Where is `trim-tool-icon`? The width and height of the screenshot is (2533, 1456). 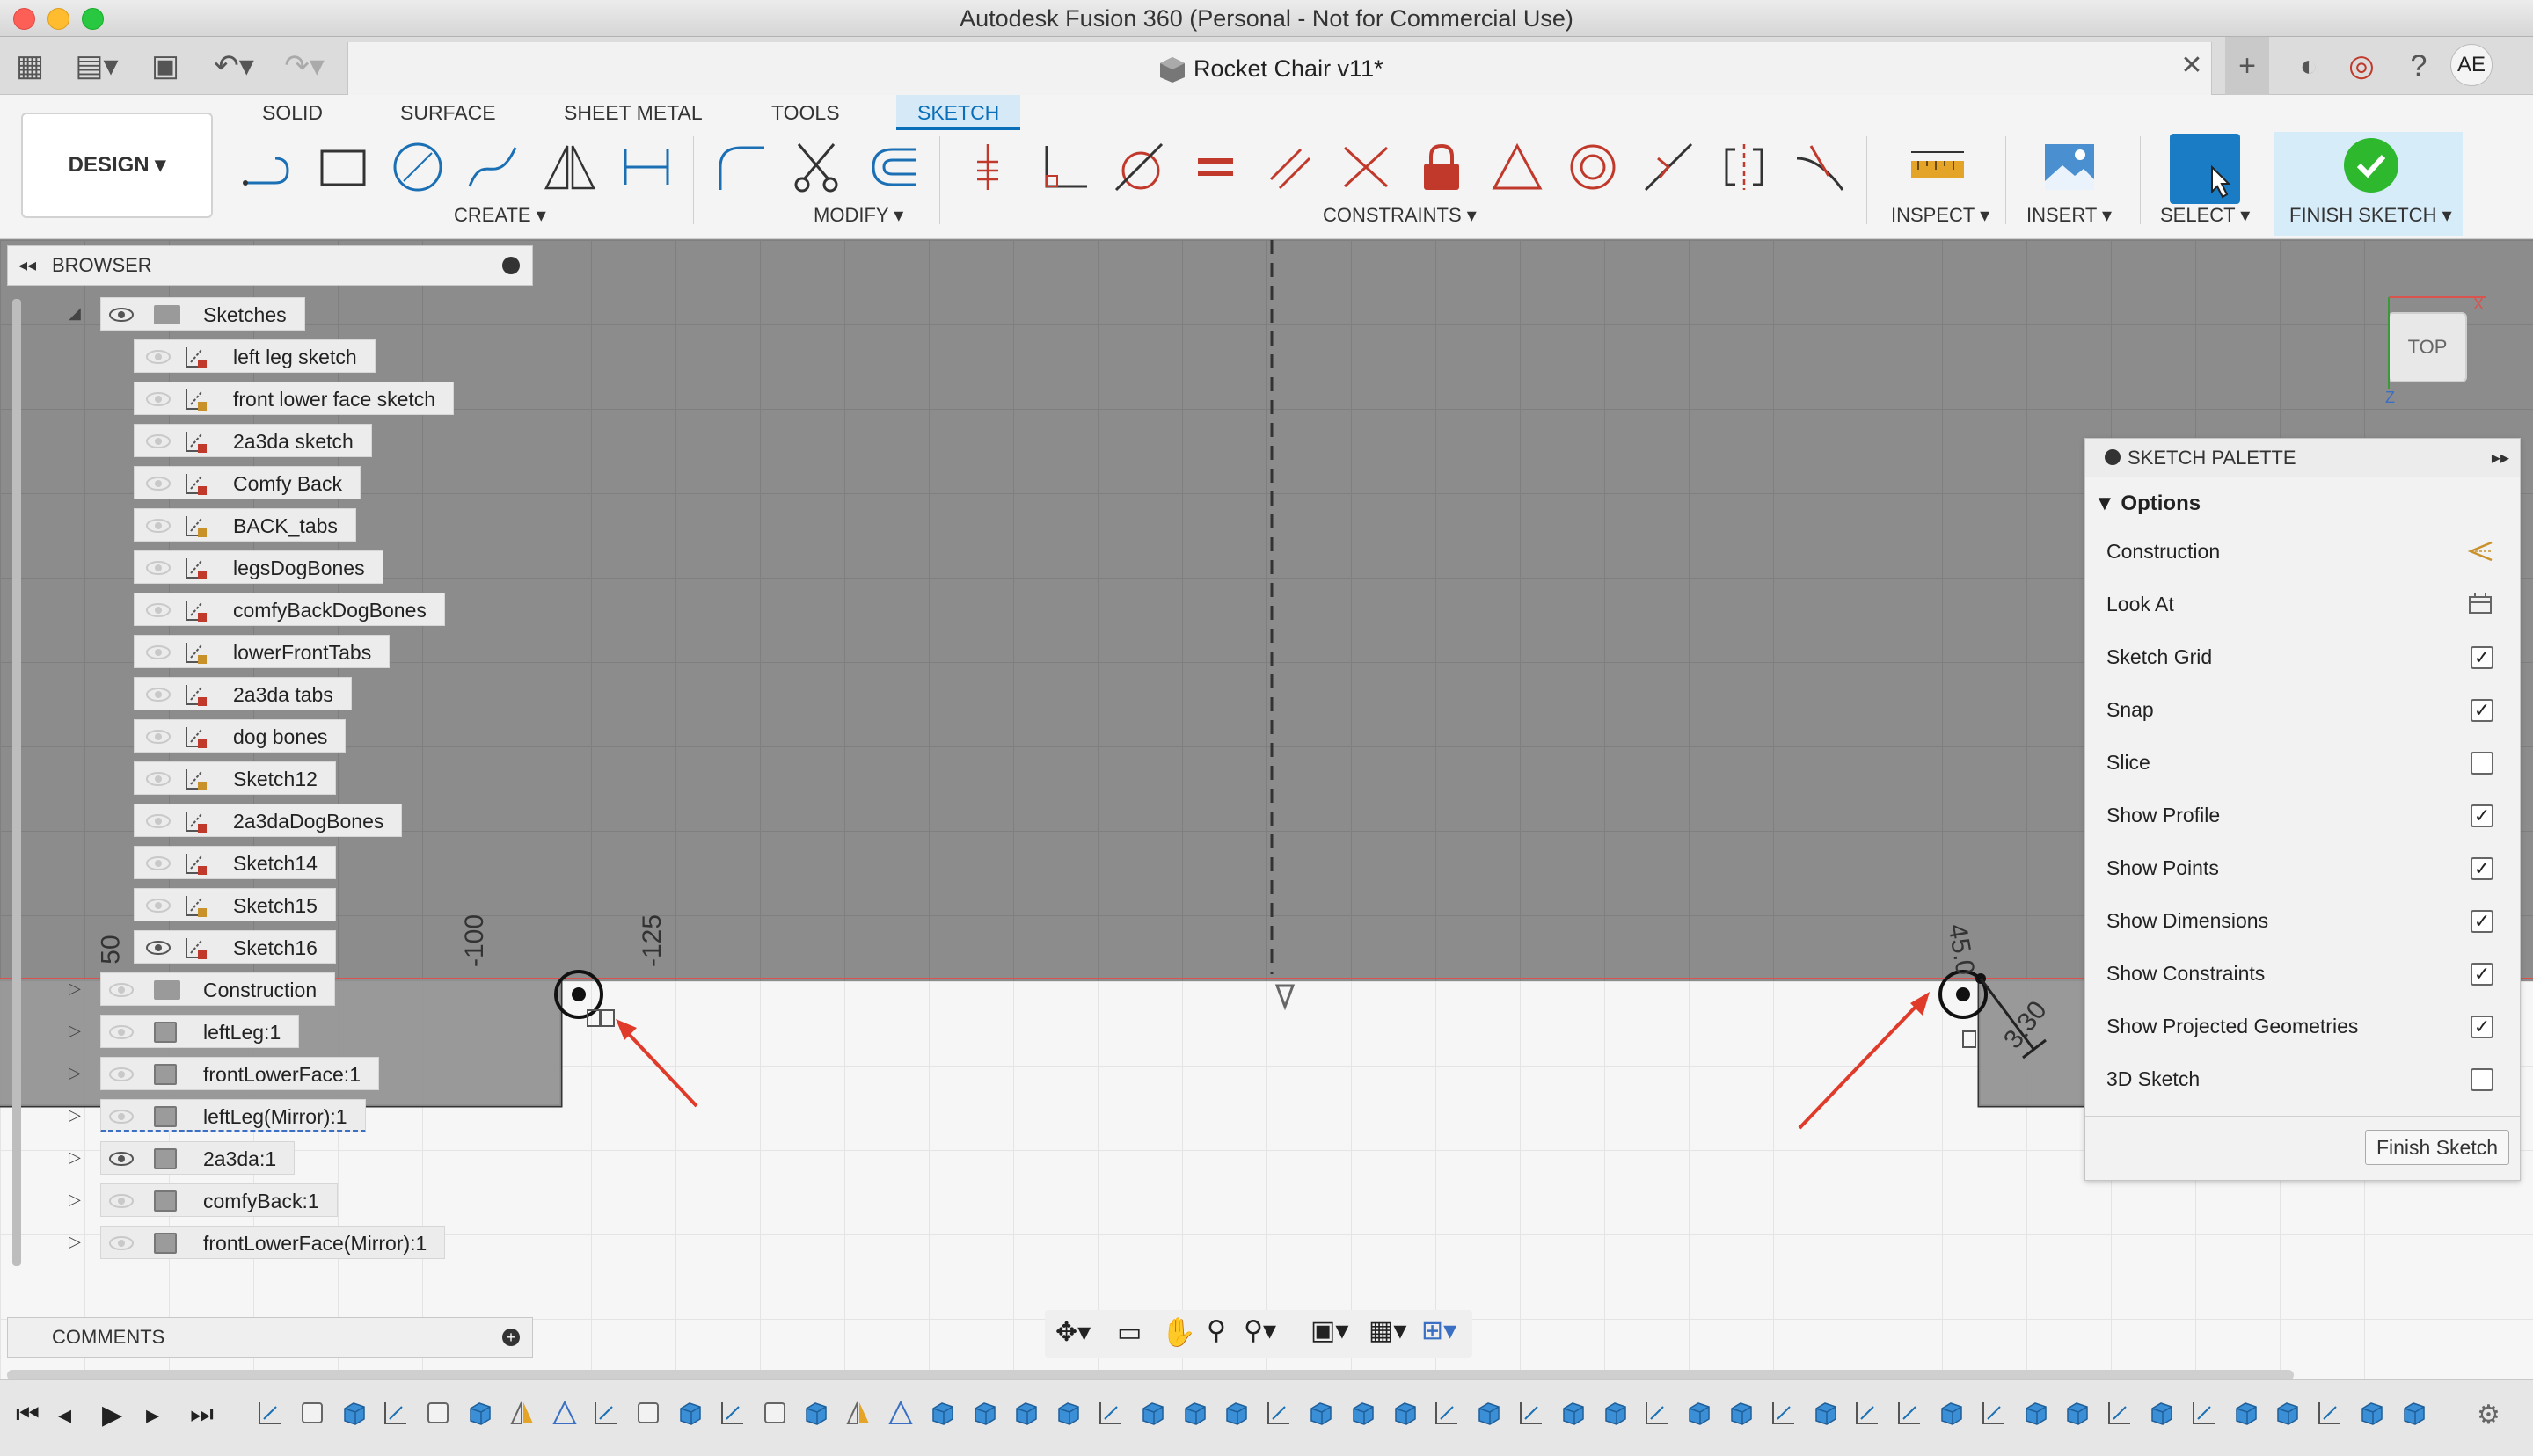
trim-tool-icon is located at coordinates (816, 167).